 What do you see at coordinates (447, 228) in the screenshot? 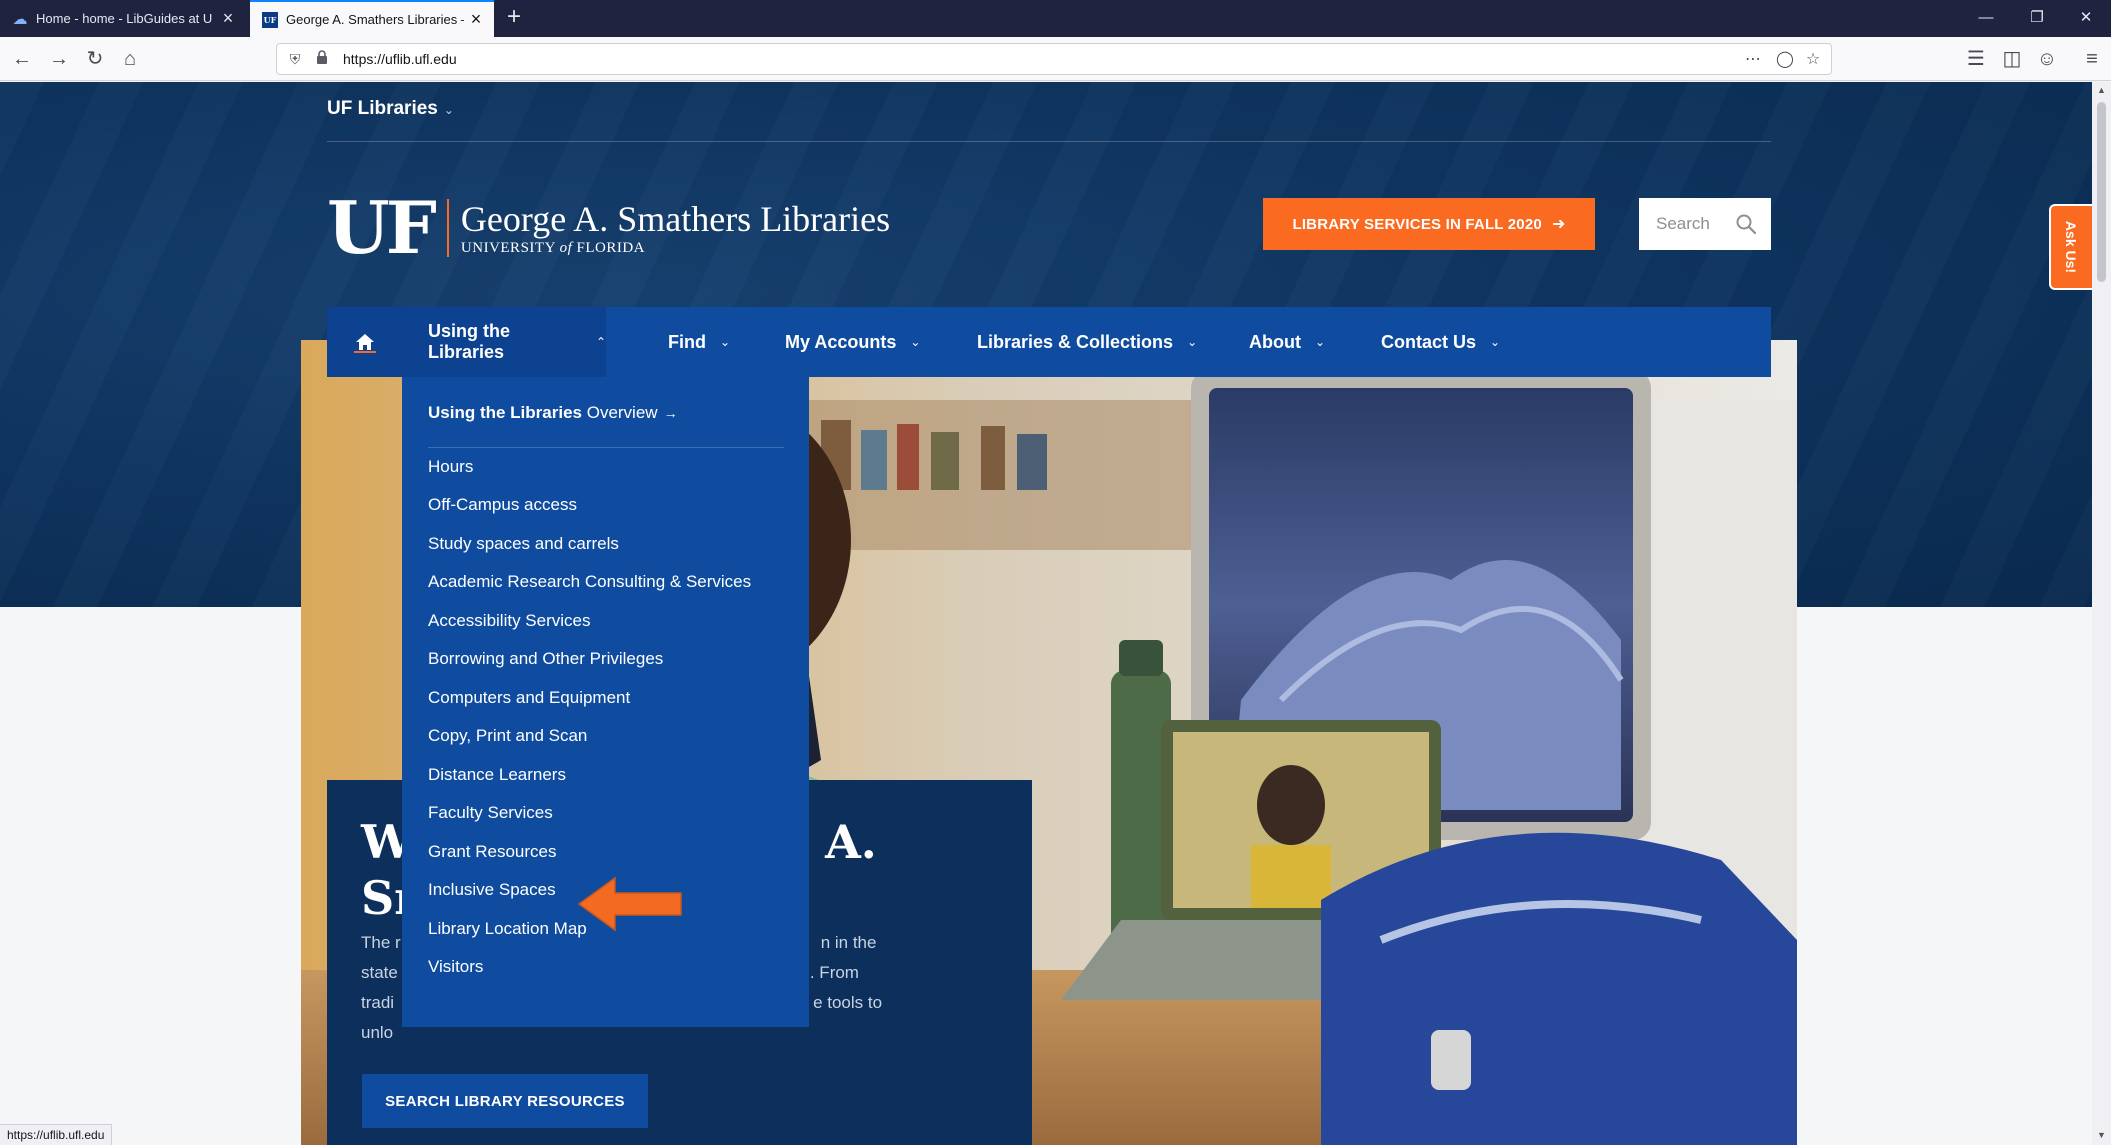
I see `logo-divider` at bounding box center [447, 228].